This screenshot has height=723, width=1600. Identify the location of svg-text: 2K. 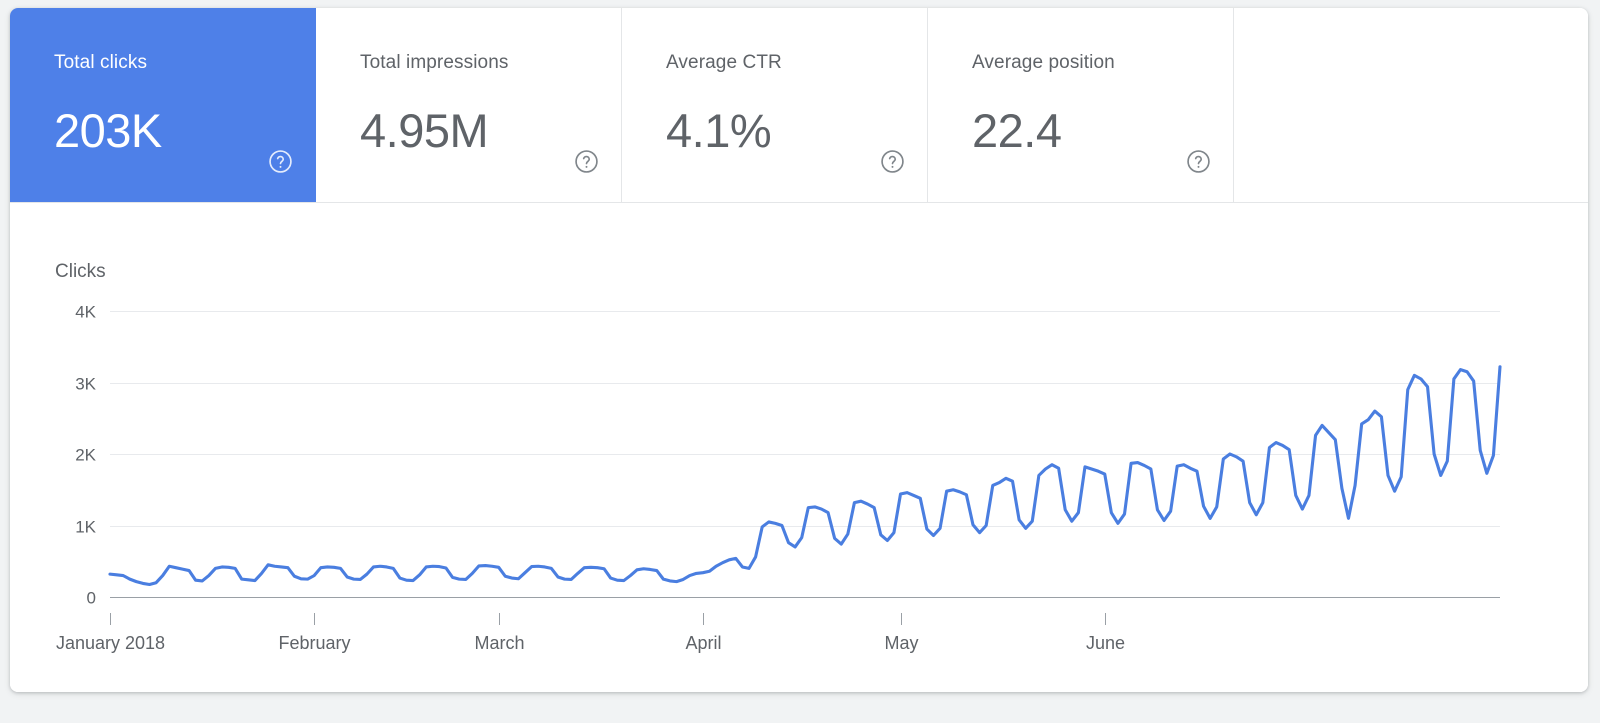
(85, 455).